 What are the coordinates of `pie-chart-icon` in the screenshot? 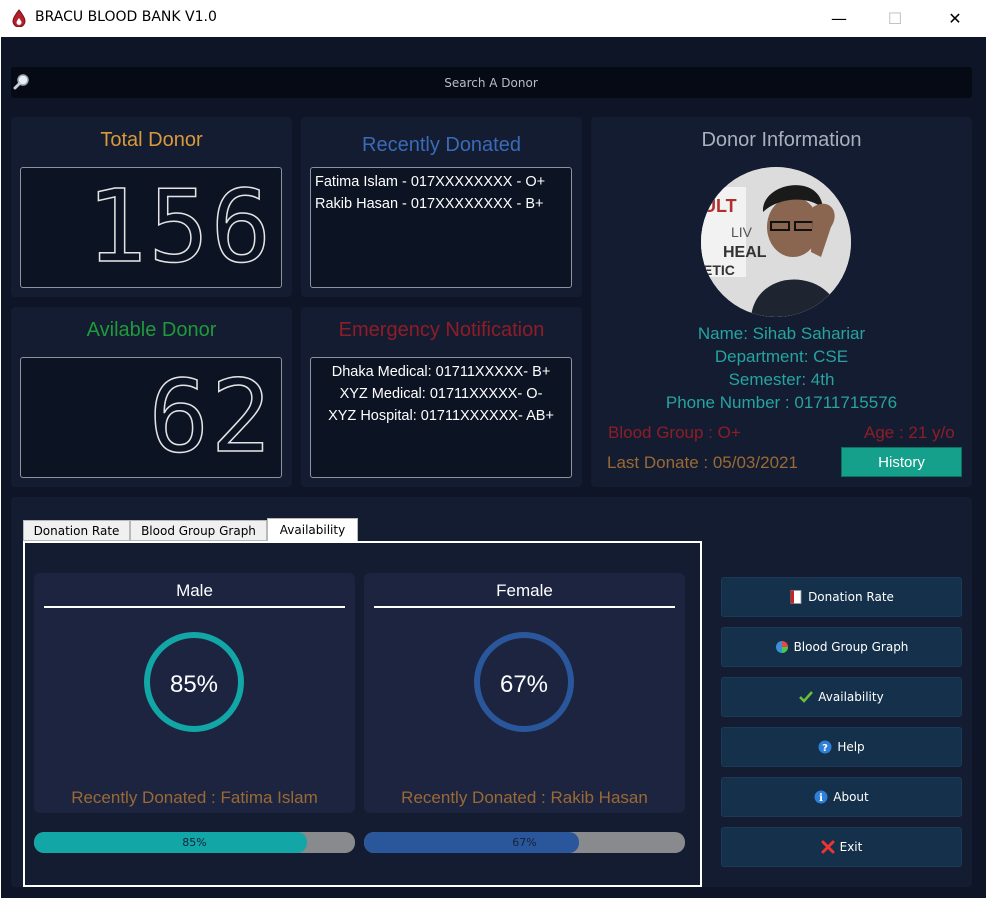 It's located at (781, 647).